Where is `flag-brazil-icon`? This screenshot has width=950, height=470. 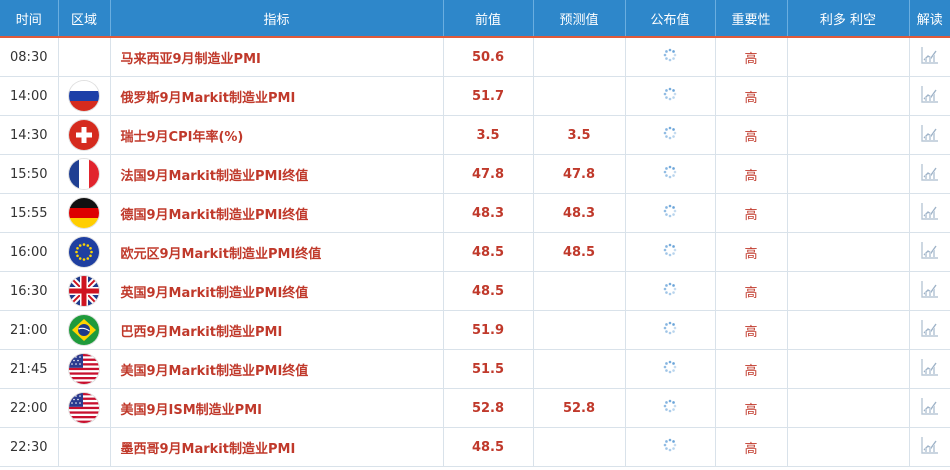
flag-brazil-icon is located at coordinates (84, 330).